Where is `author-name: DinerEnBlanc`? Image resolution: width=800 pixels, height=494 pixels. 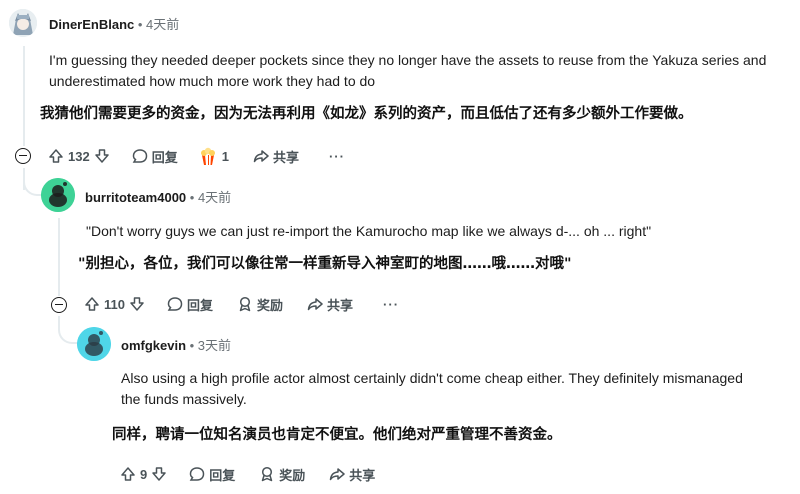
author-name: DinerEnBlanc is located at coordinates (91, 24).